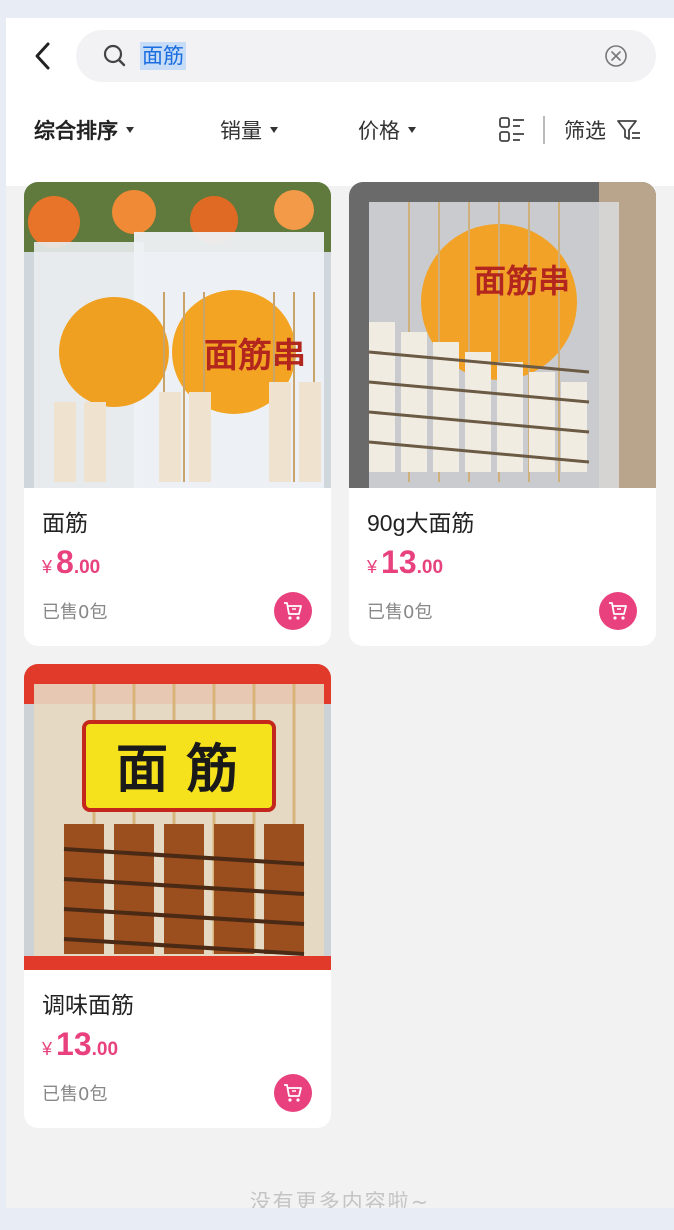 The width and height of the screenshot is (674, 1230). Describe the element at coordinates (340, 1199) in the screenshot. I see `no-more-content-tip: 没有更多内容啦~` at that location.